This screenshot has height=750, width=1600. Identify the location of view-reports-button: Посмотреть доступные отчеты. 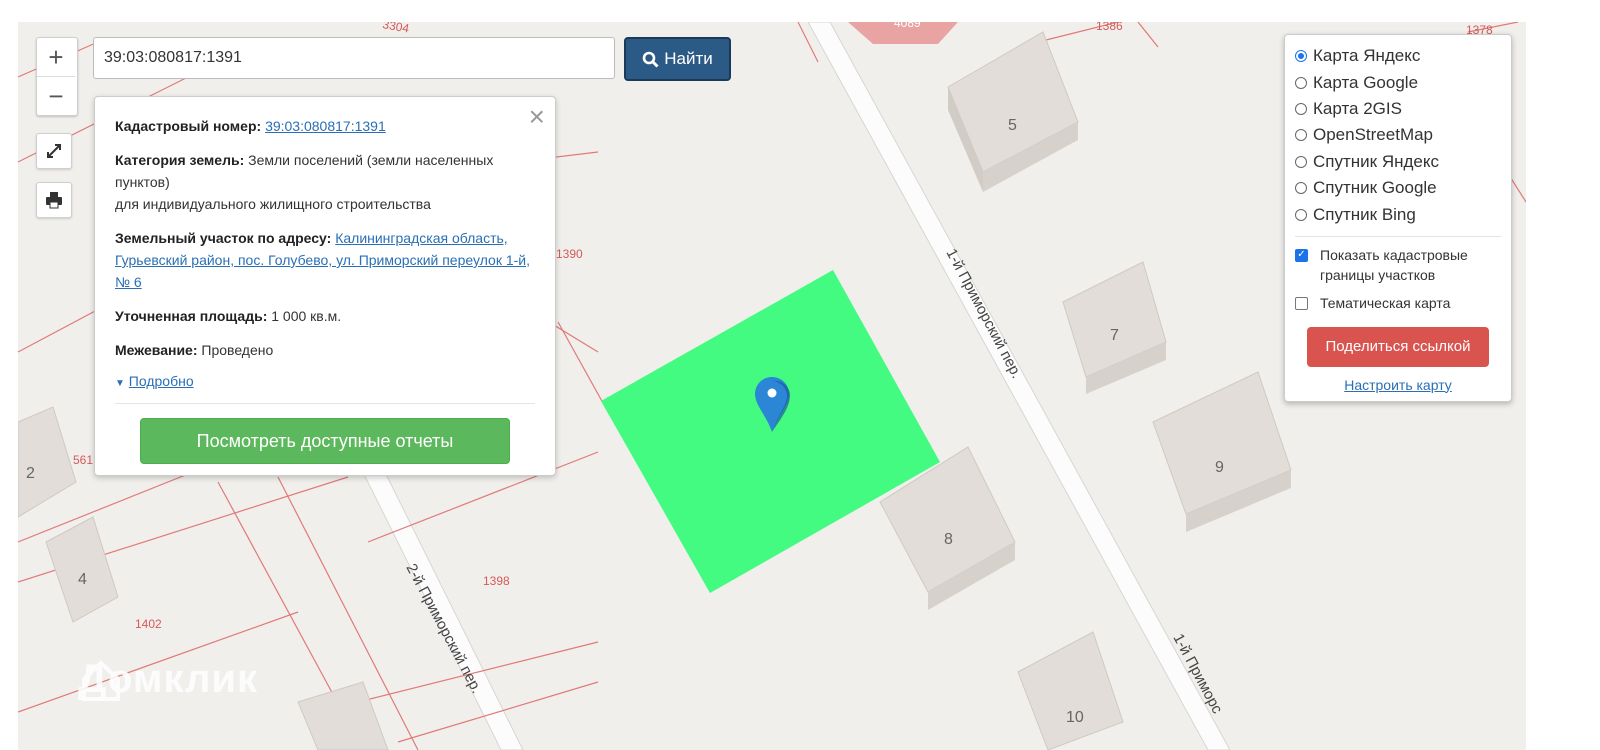
(325, 441).